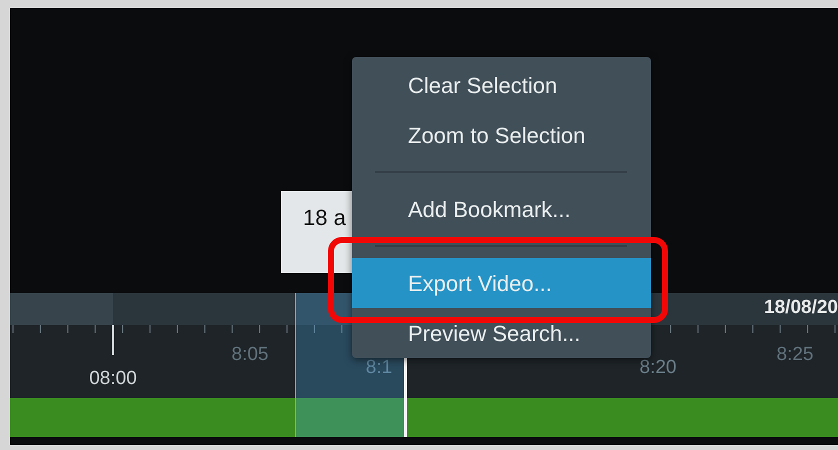 Image resolution: width=838 pixels, height=450 pixels. What do you see at coordinates (795, 354) in the screenshot?
I see `time-label: 8:25` at bounding box center [795, 354].